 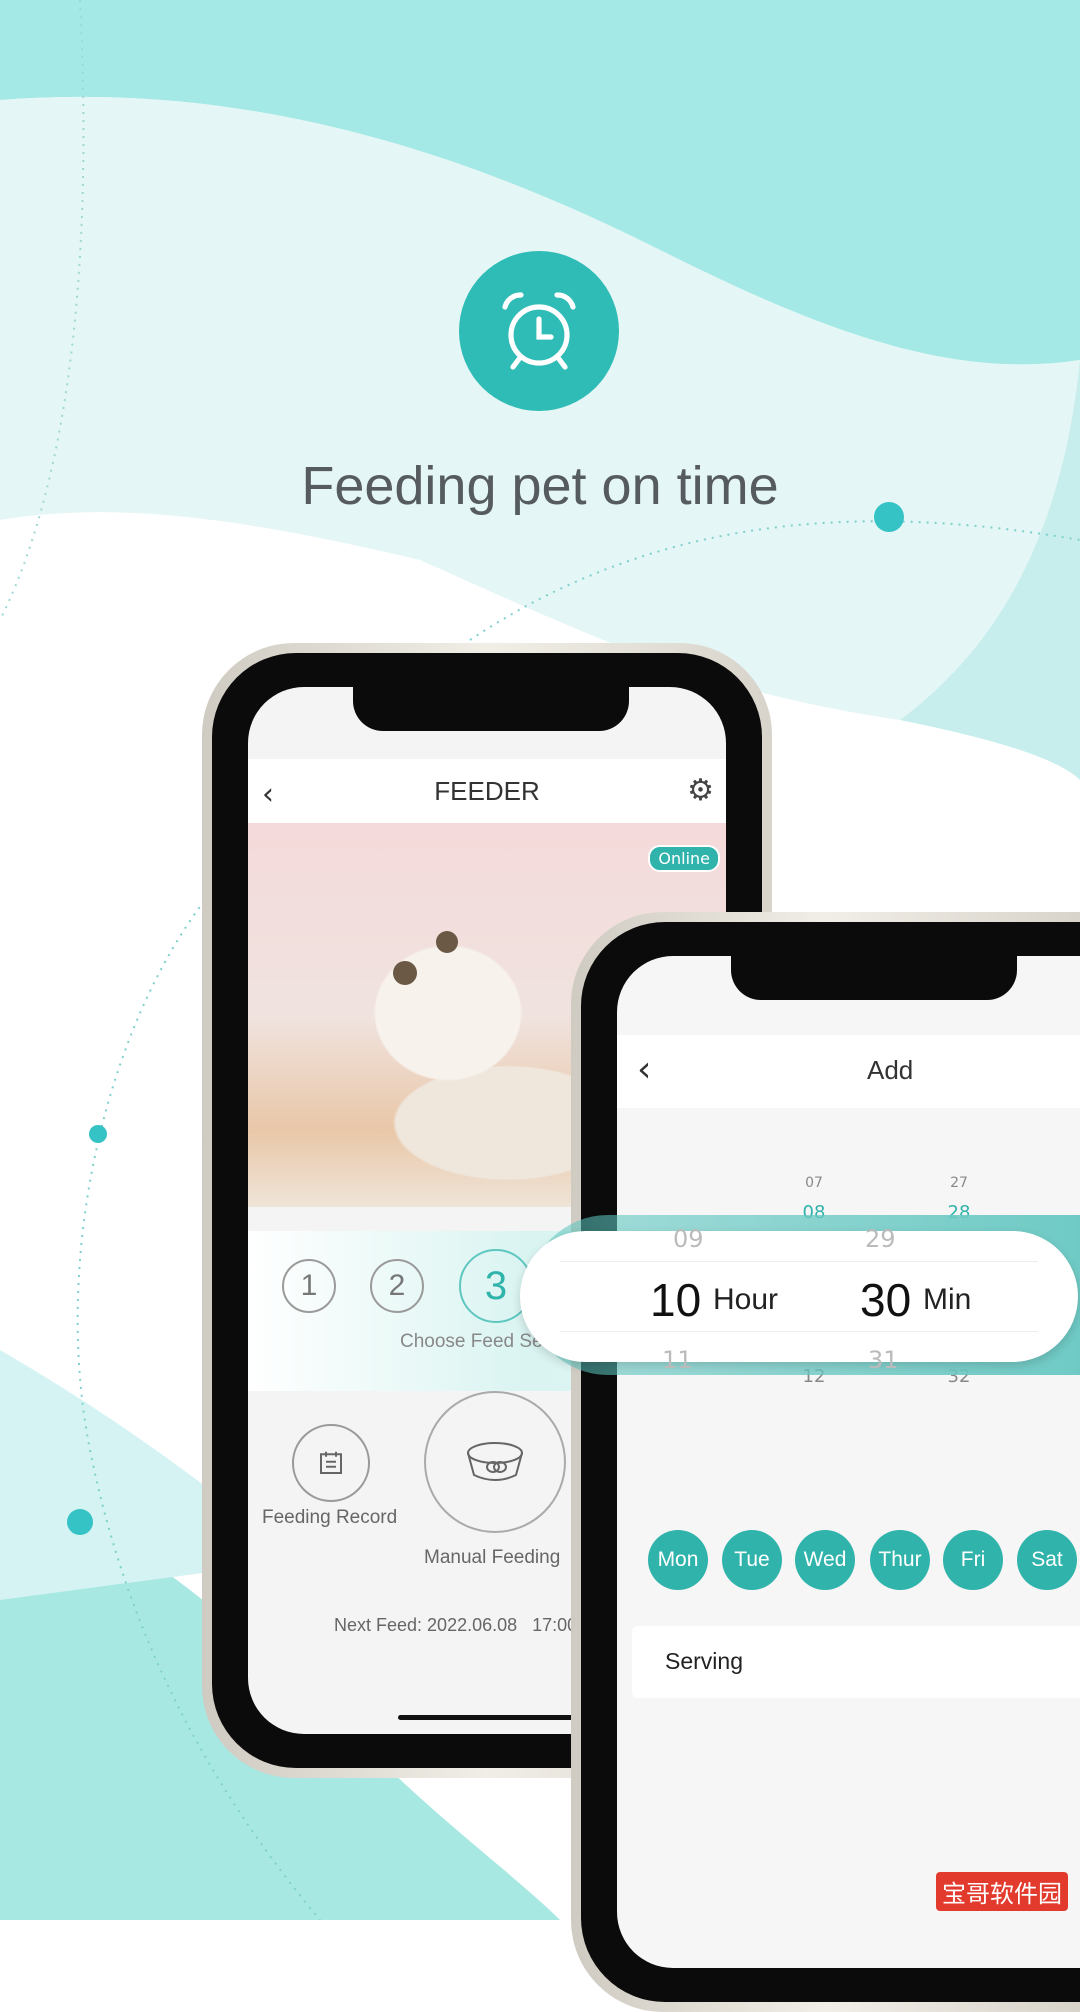 I want to click on serving-label: Serving, so click(x=704, y=1661).